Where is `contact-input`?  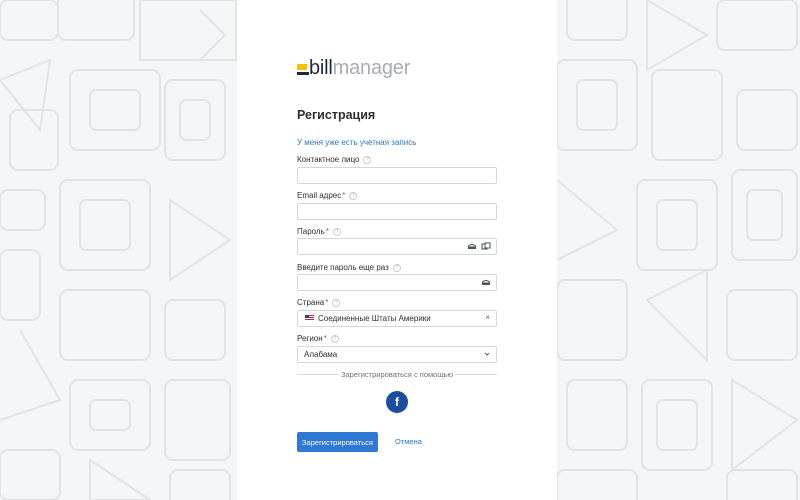 contact-input is located at coordinates (378, 178).